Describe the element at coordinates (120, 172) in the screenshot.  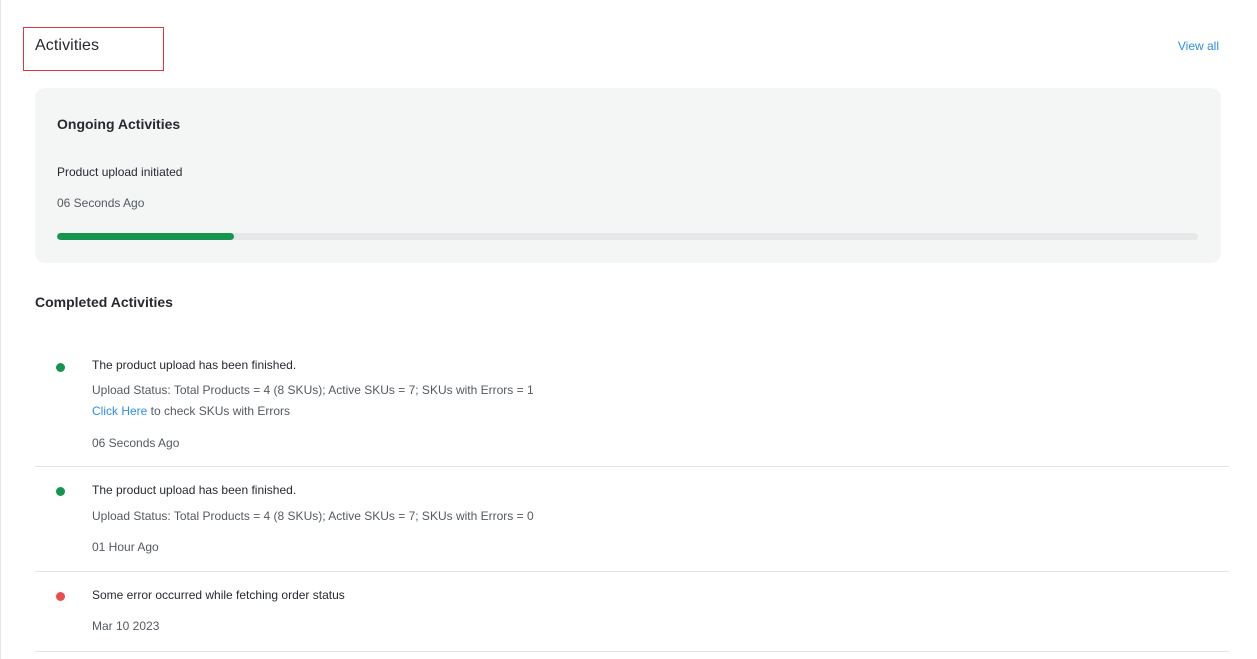
I see `ongoing-item-title: Product upload initiated` at that location.